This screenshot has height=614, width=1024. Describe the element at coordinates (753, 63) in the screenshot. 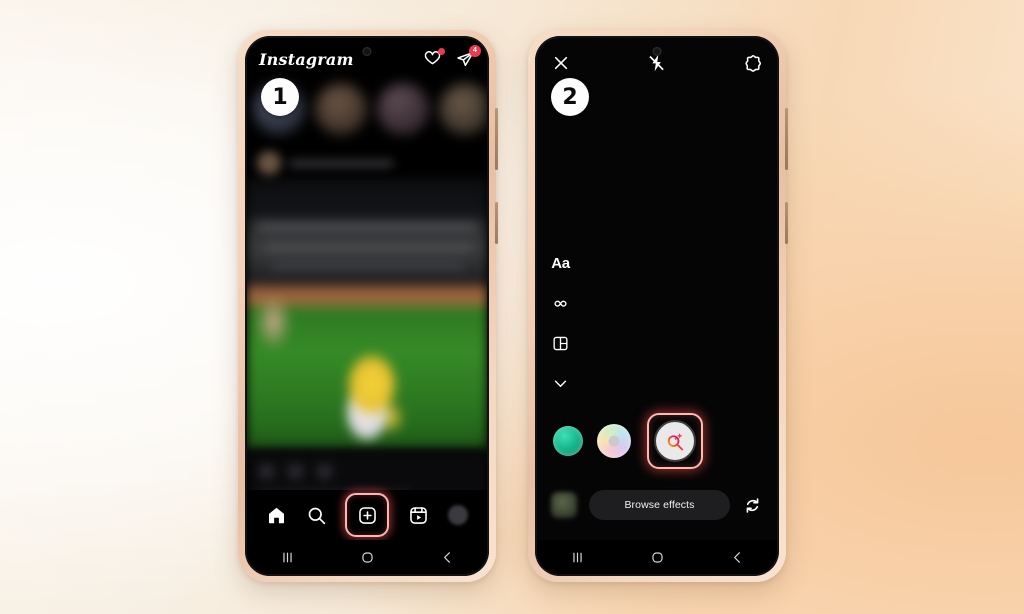

I see `camera-settings-icon` at that location.